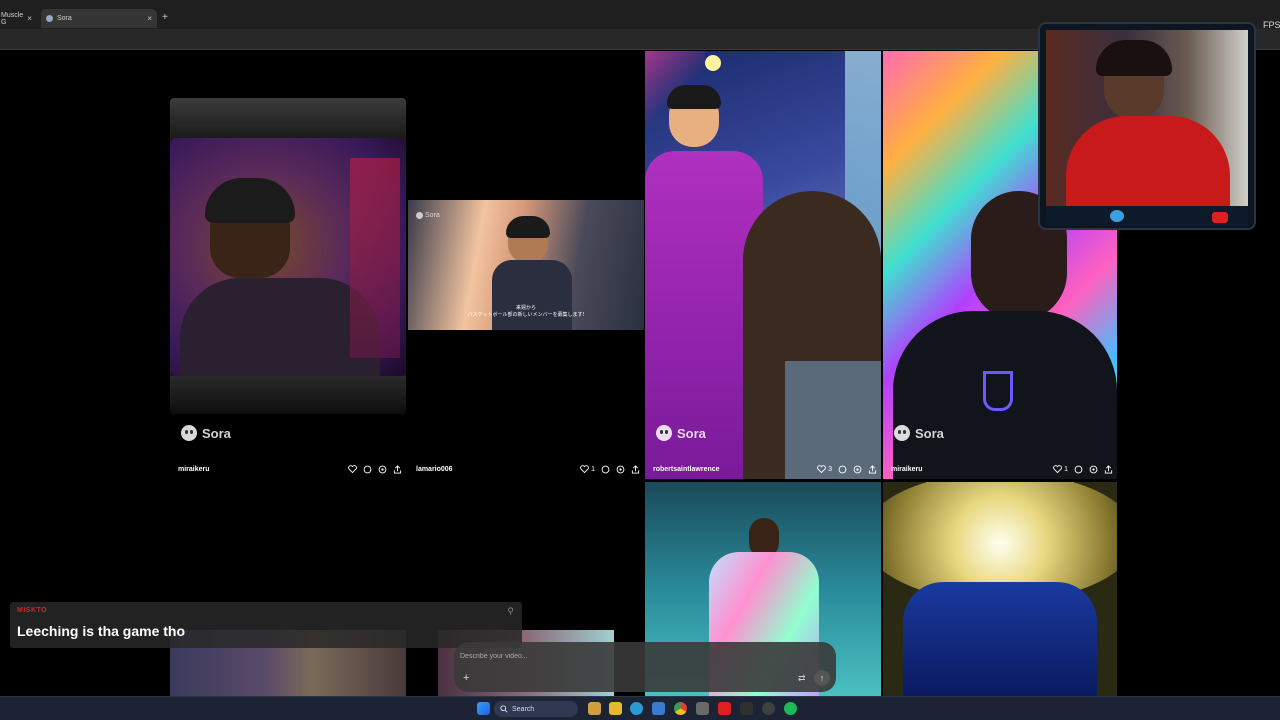 The width and height of the screenshot is (1280, 720). Describe the element at coordinates (101, 631) in the screenshot. I see `chat-message-text: Leeching is tha game tho` at that location.